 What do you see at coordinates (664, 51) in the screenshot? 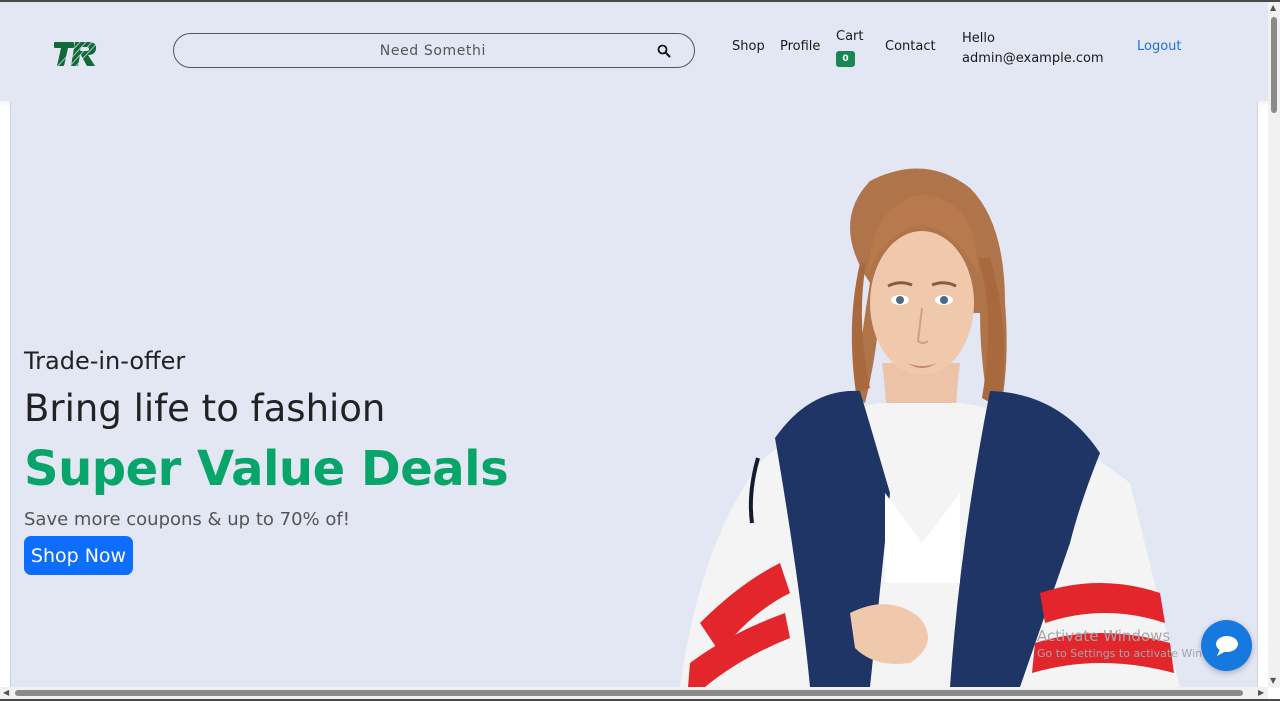
I see `search-icon` at bounding box center [664, 51].